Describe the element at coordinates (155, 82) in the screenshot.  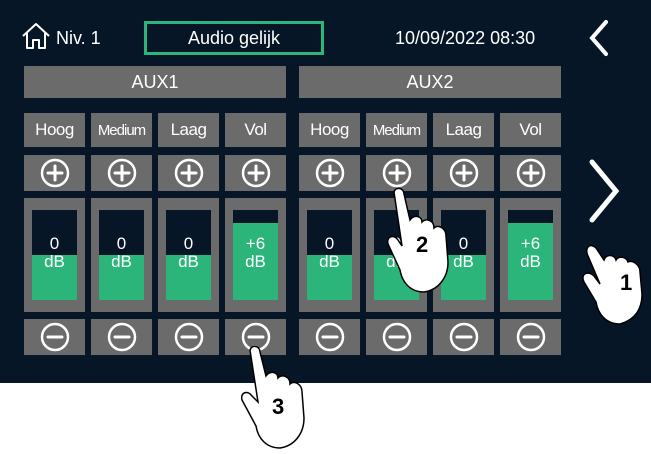
I see `group-title: AUX1` at that location.